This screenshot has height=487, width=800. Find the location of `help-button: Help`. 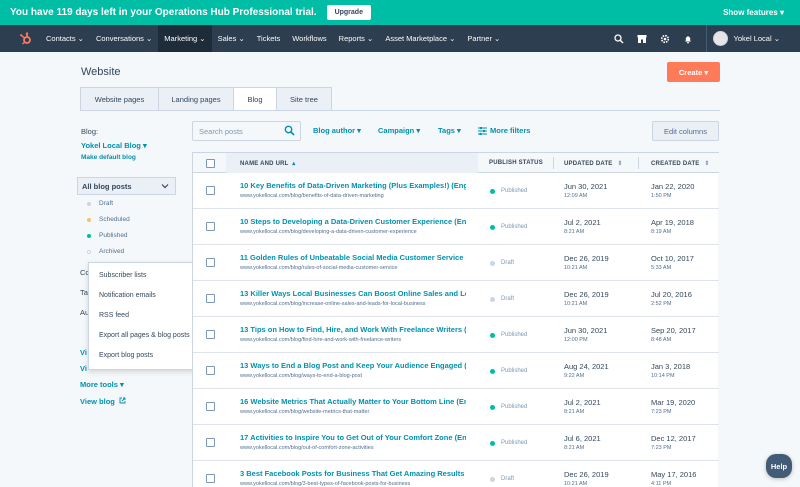

help-button: Help is located at coordinates (779, 466).